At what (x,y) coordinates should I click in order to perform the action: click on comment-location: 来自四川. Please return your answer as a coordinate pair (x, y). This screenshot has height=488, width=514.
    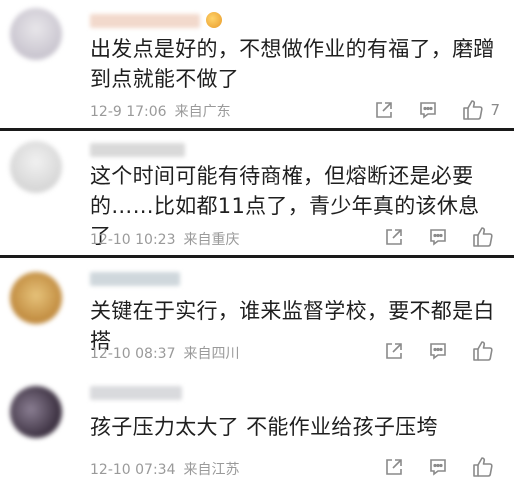
    Looking at the image, I should click on (211, 354).